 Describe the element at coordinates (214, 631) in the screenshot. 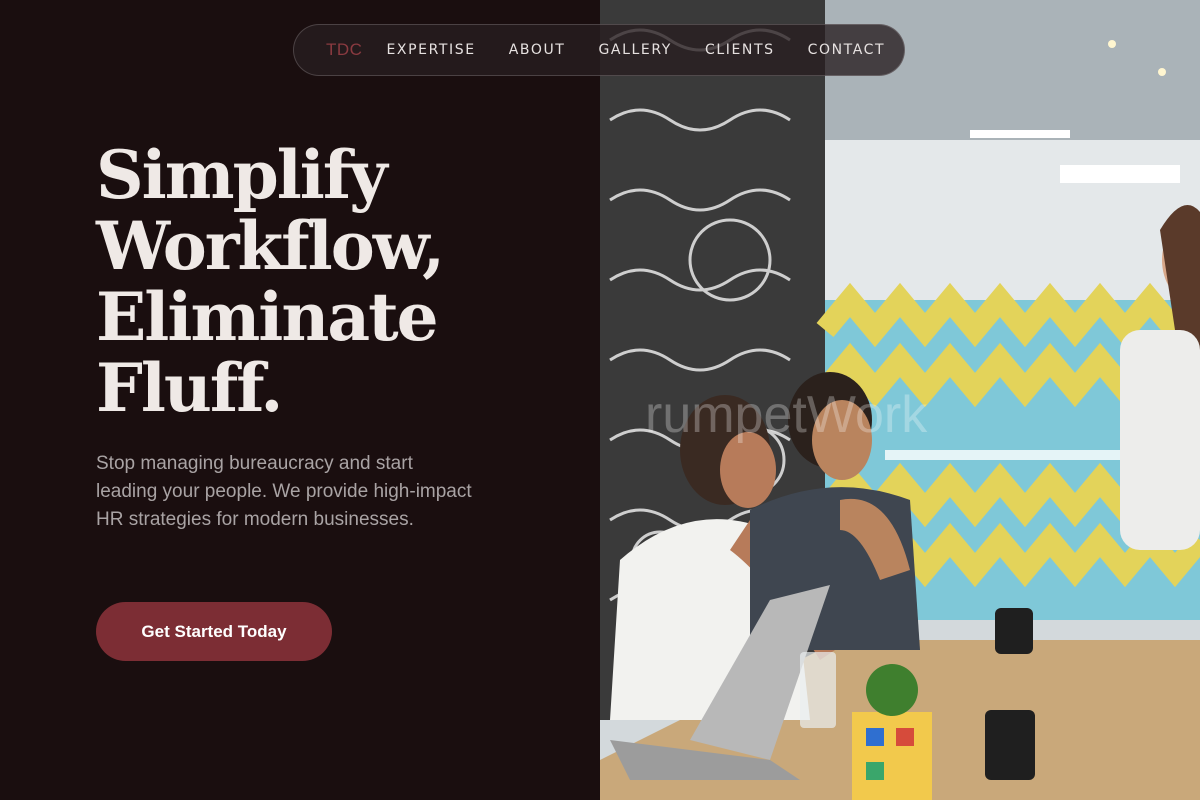

I see `get-started-button: Get Started Today` at that location.